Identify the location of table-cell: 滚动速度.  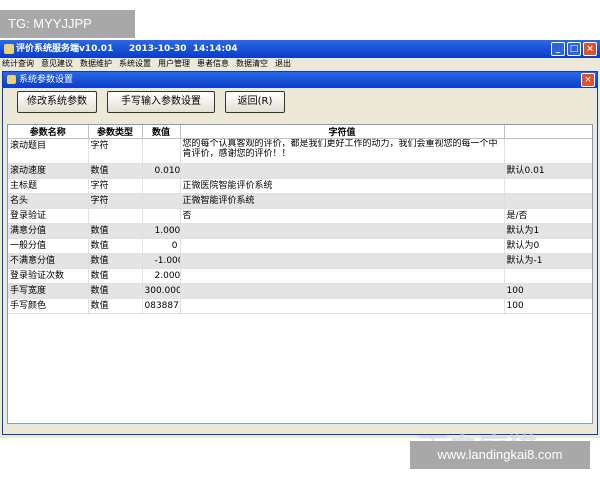
(48, 171).